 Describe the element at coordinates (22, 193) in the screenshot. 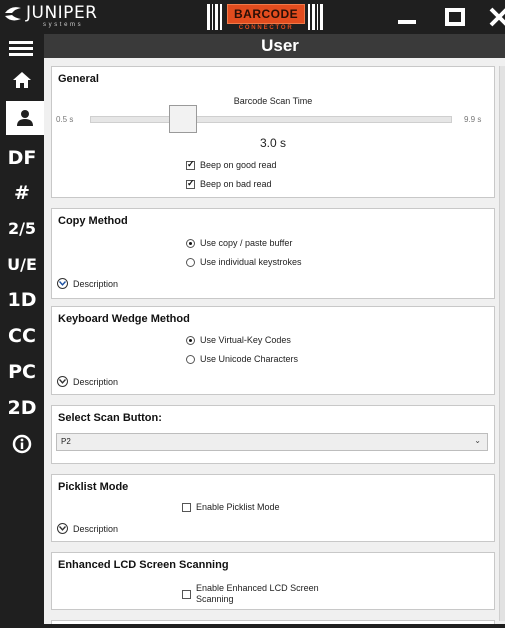

I see `sidebar-item-hash: #` at that location.